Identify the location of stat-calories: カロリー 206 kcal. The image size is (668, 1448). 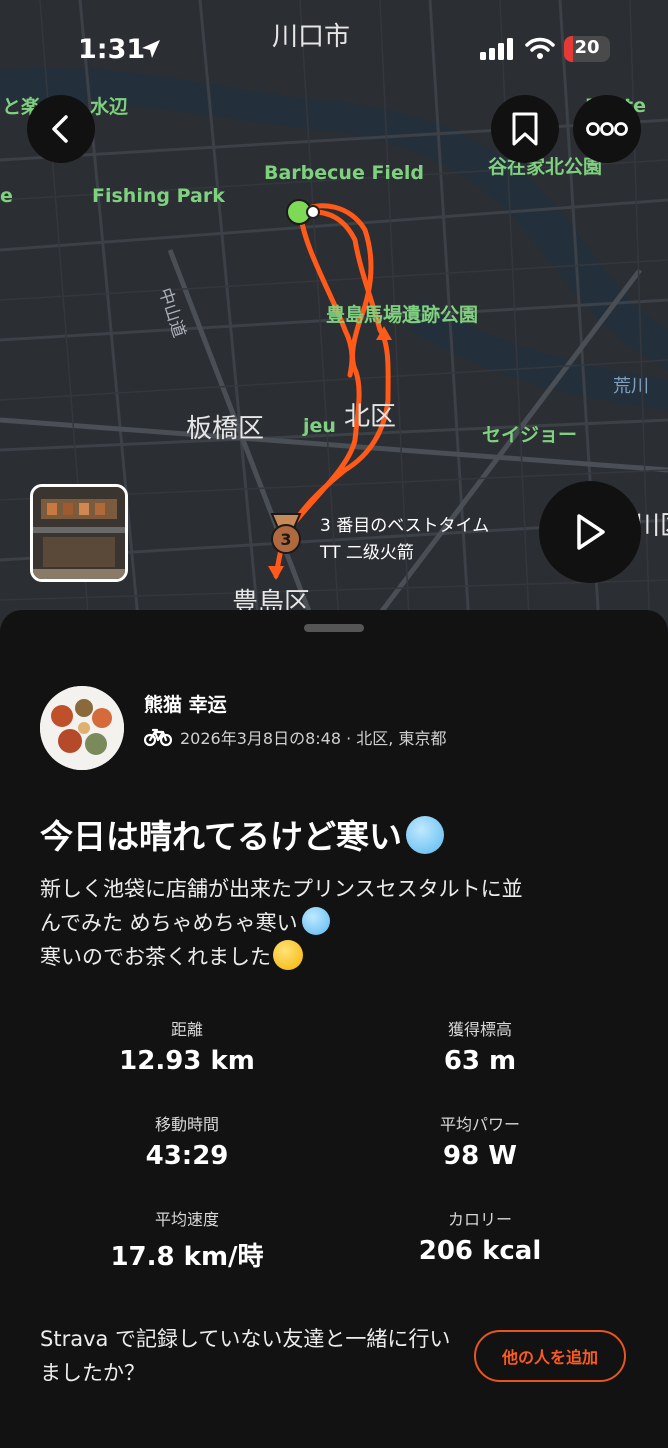
(480, 1236).